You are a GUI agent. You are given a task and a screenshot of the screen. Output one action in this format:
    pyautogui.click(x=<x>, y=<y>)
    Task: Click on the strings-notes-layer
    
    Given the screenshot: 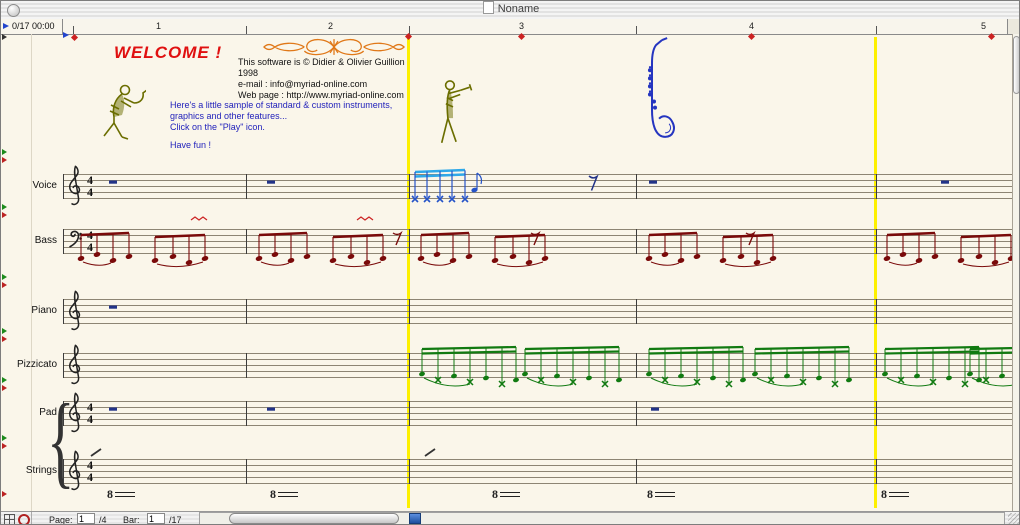 What is the action you would take?
    pyautogui.click(x=539, y=474)
    